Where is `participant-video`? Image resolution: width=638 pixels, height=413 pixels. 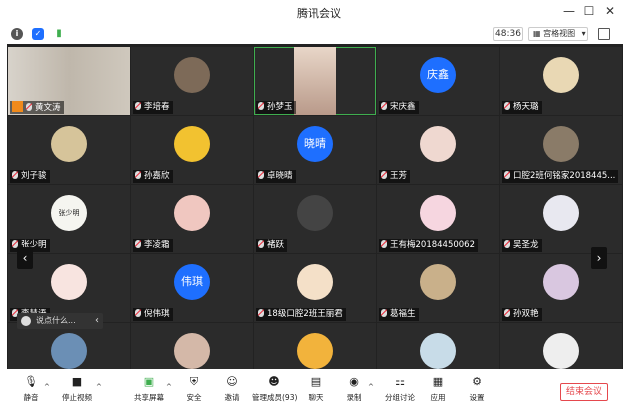 participant-video is located at coordinates (315, 81).